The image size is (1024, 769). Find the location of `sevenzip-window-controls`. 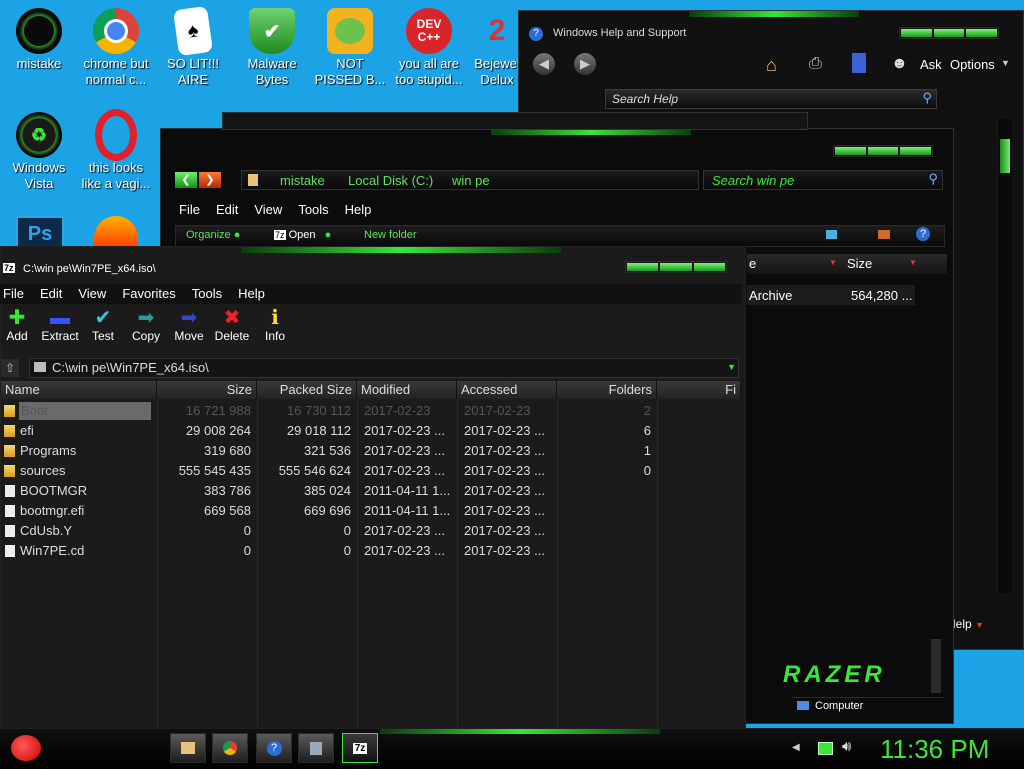

sevenzip-window-controls is located at coordinates (676, 267).